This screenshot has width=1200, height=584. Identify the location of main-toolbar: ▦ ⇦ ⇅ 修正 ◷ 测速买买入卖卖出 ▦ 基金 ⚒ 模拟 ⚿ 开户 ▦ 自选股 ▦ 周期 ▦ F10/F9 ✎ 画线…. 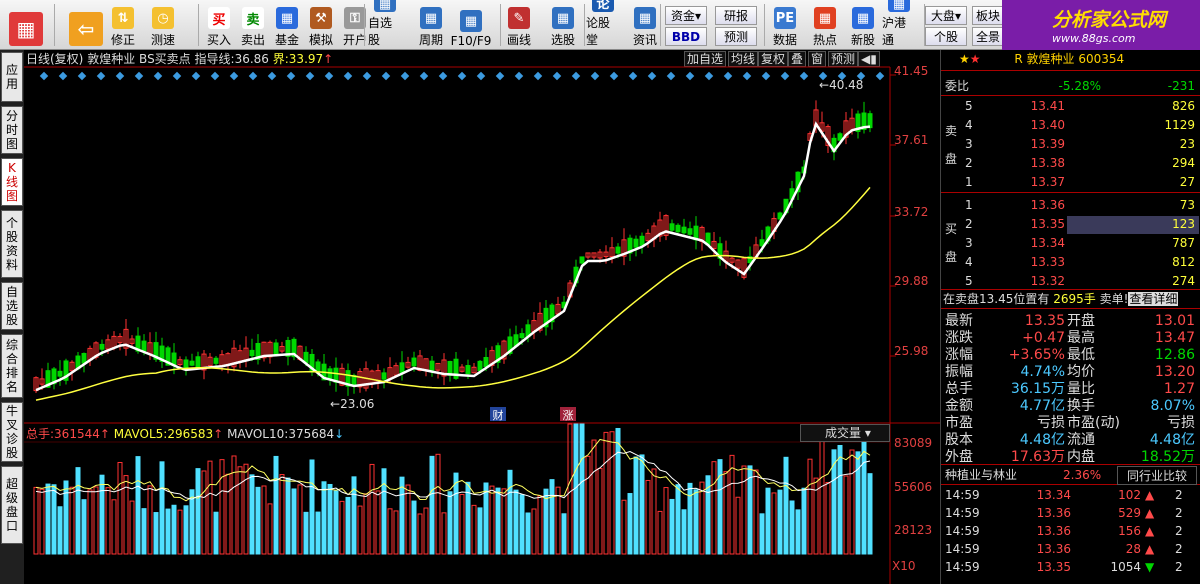
(600, 25).